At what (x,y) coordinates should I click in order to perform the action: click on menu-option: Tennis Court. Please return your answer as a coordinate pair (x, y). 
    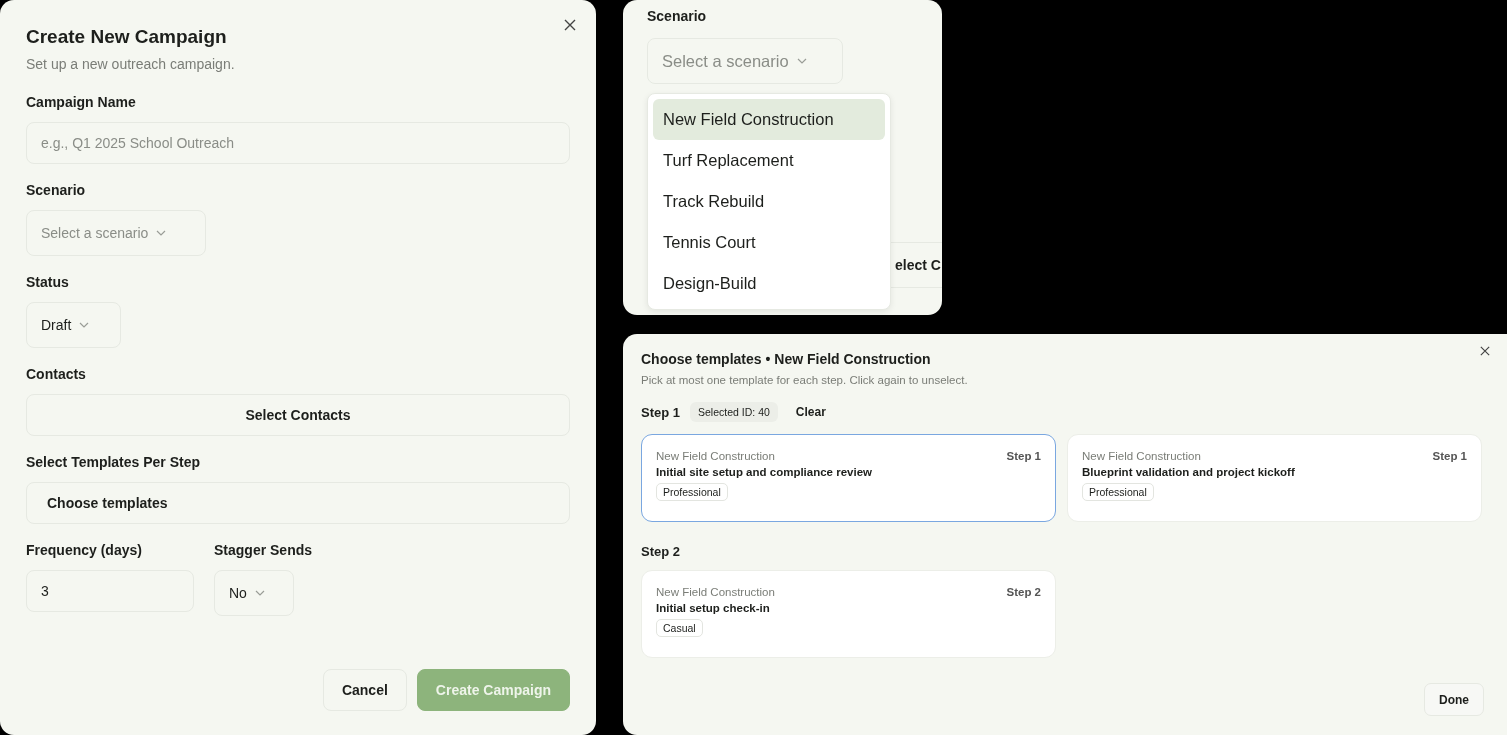
    Looking at the image, I should click on (769, 242).